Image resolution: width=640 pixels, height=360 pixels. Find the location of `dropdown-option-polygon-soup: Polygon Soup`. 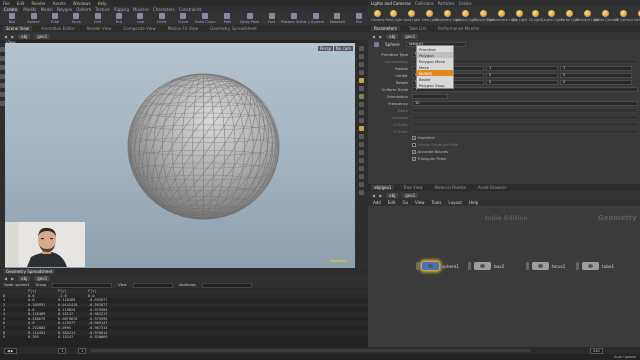

dropdown-option-polygon-soup: Polygon Soup is located at coordinates (435, 85).